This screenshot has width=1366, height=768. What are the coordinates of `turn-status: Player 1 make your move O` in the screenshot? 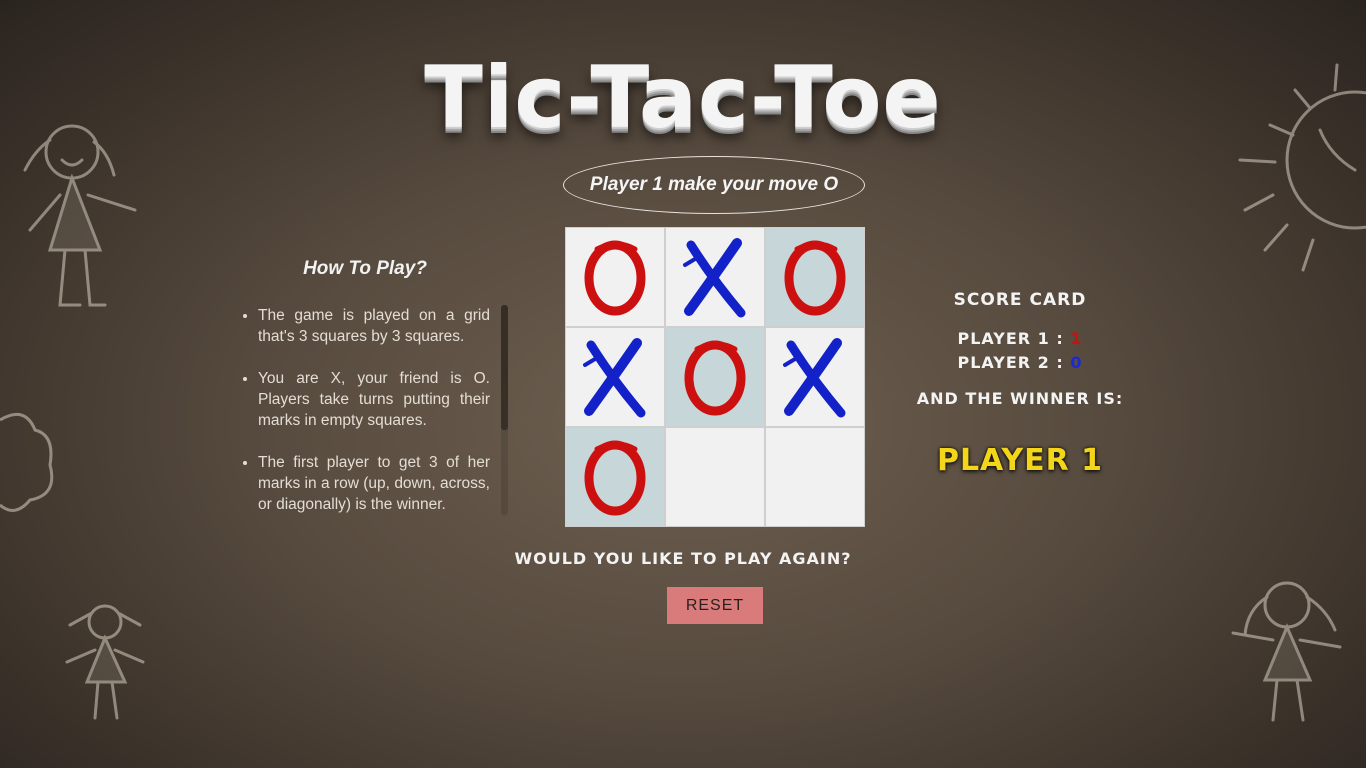 It's located at (714, 185).